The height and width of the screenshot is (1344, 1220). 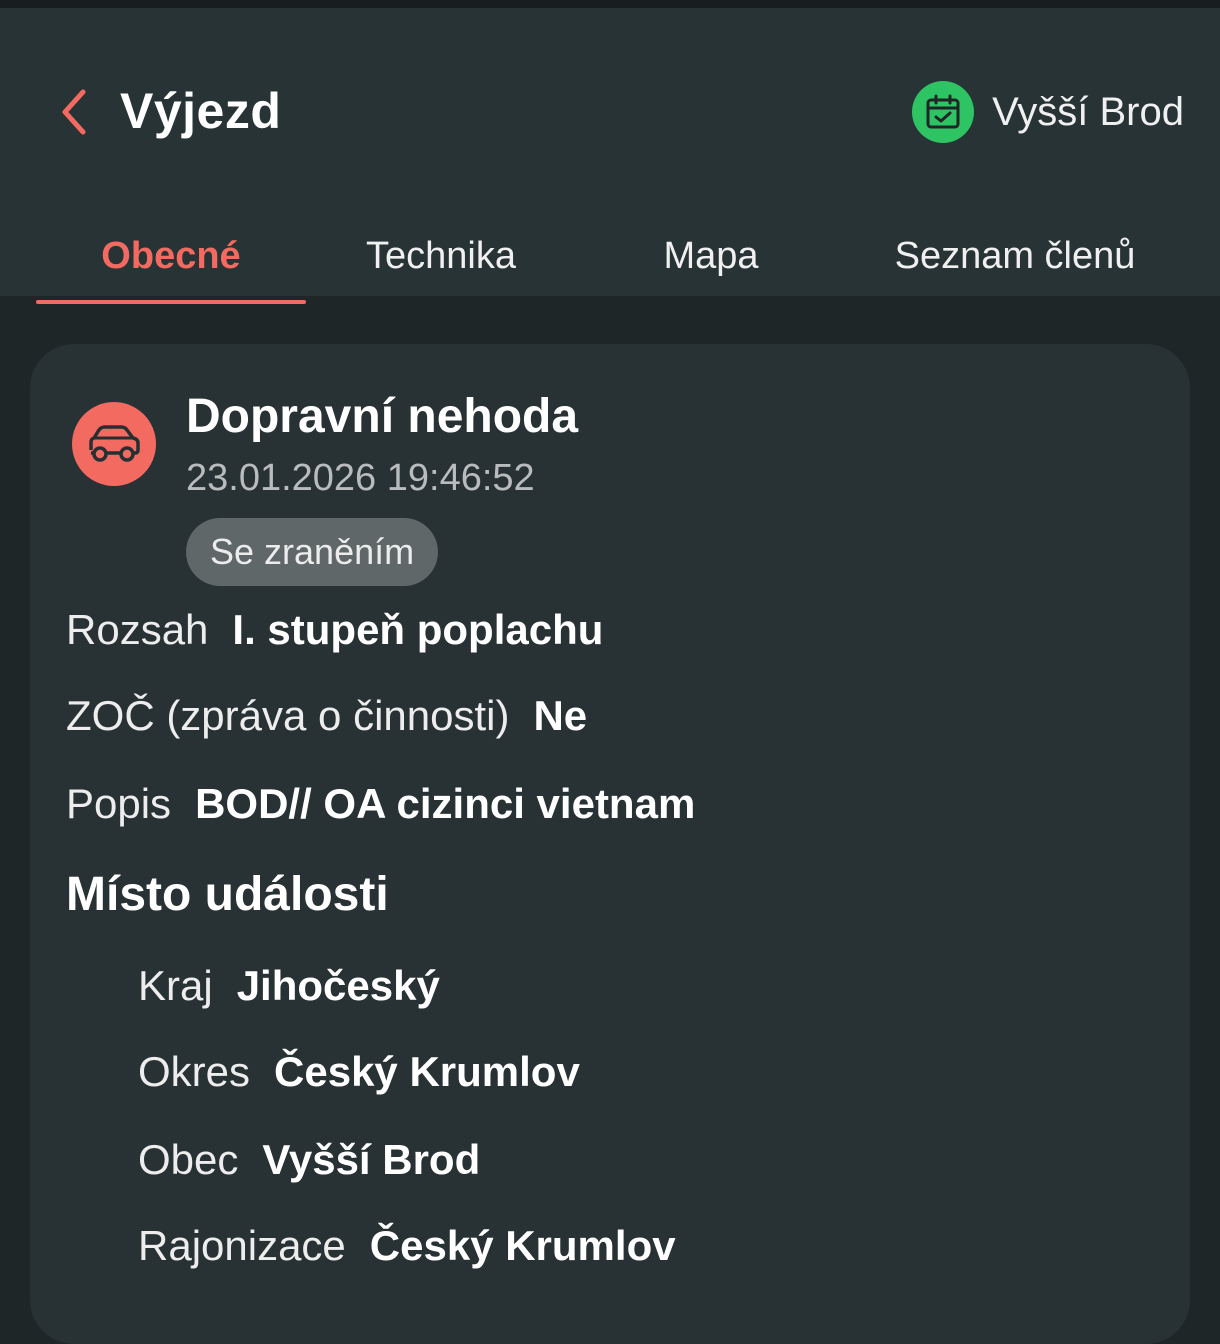 I want to click on tab-mapa: Mapa, so click(x=711, y=261).